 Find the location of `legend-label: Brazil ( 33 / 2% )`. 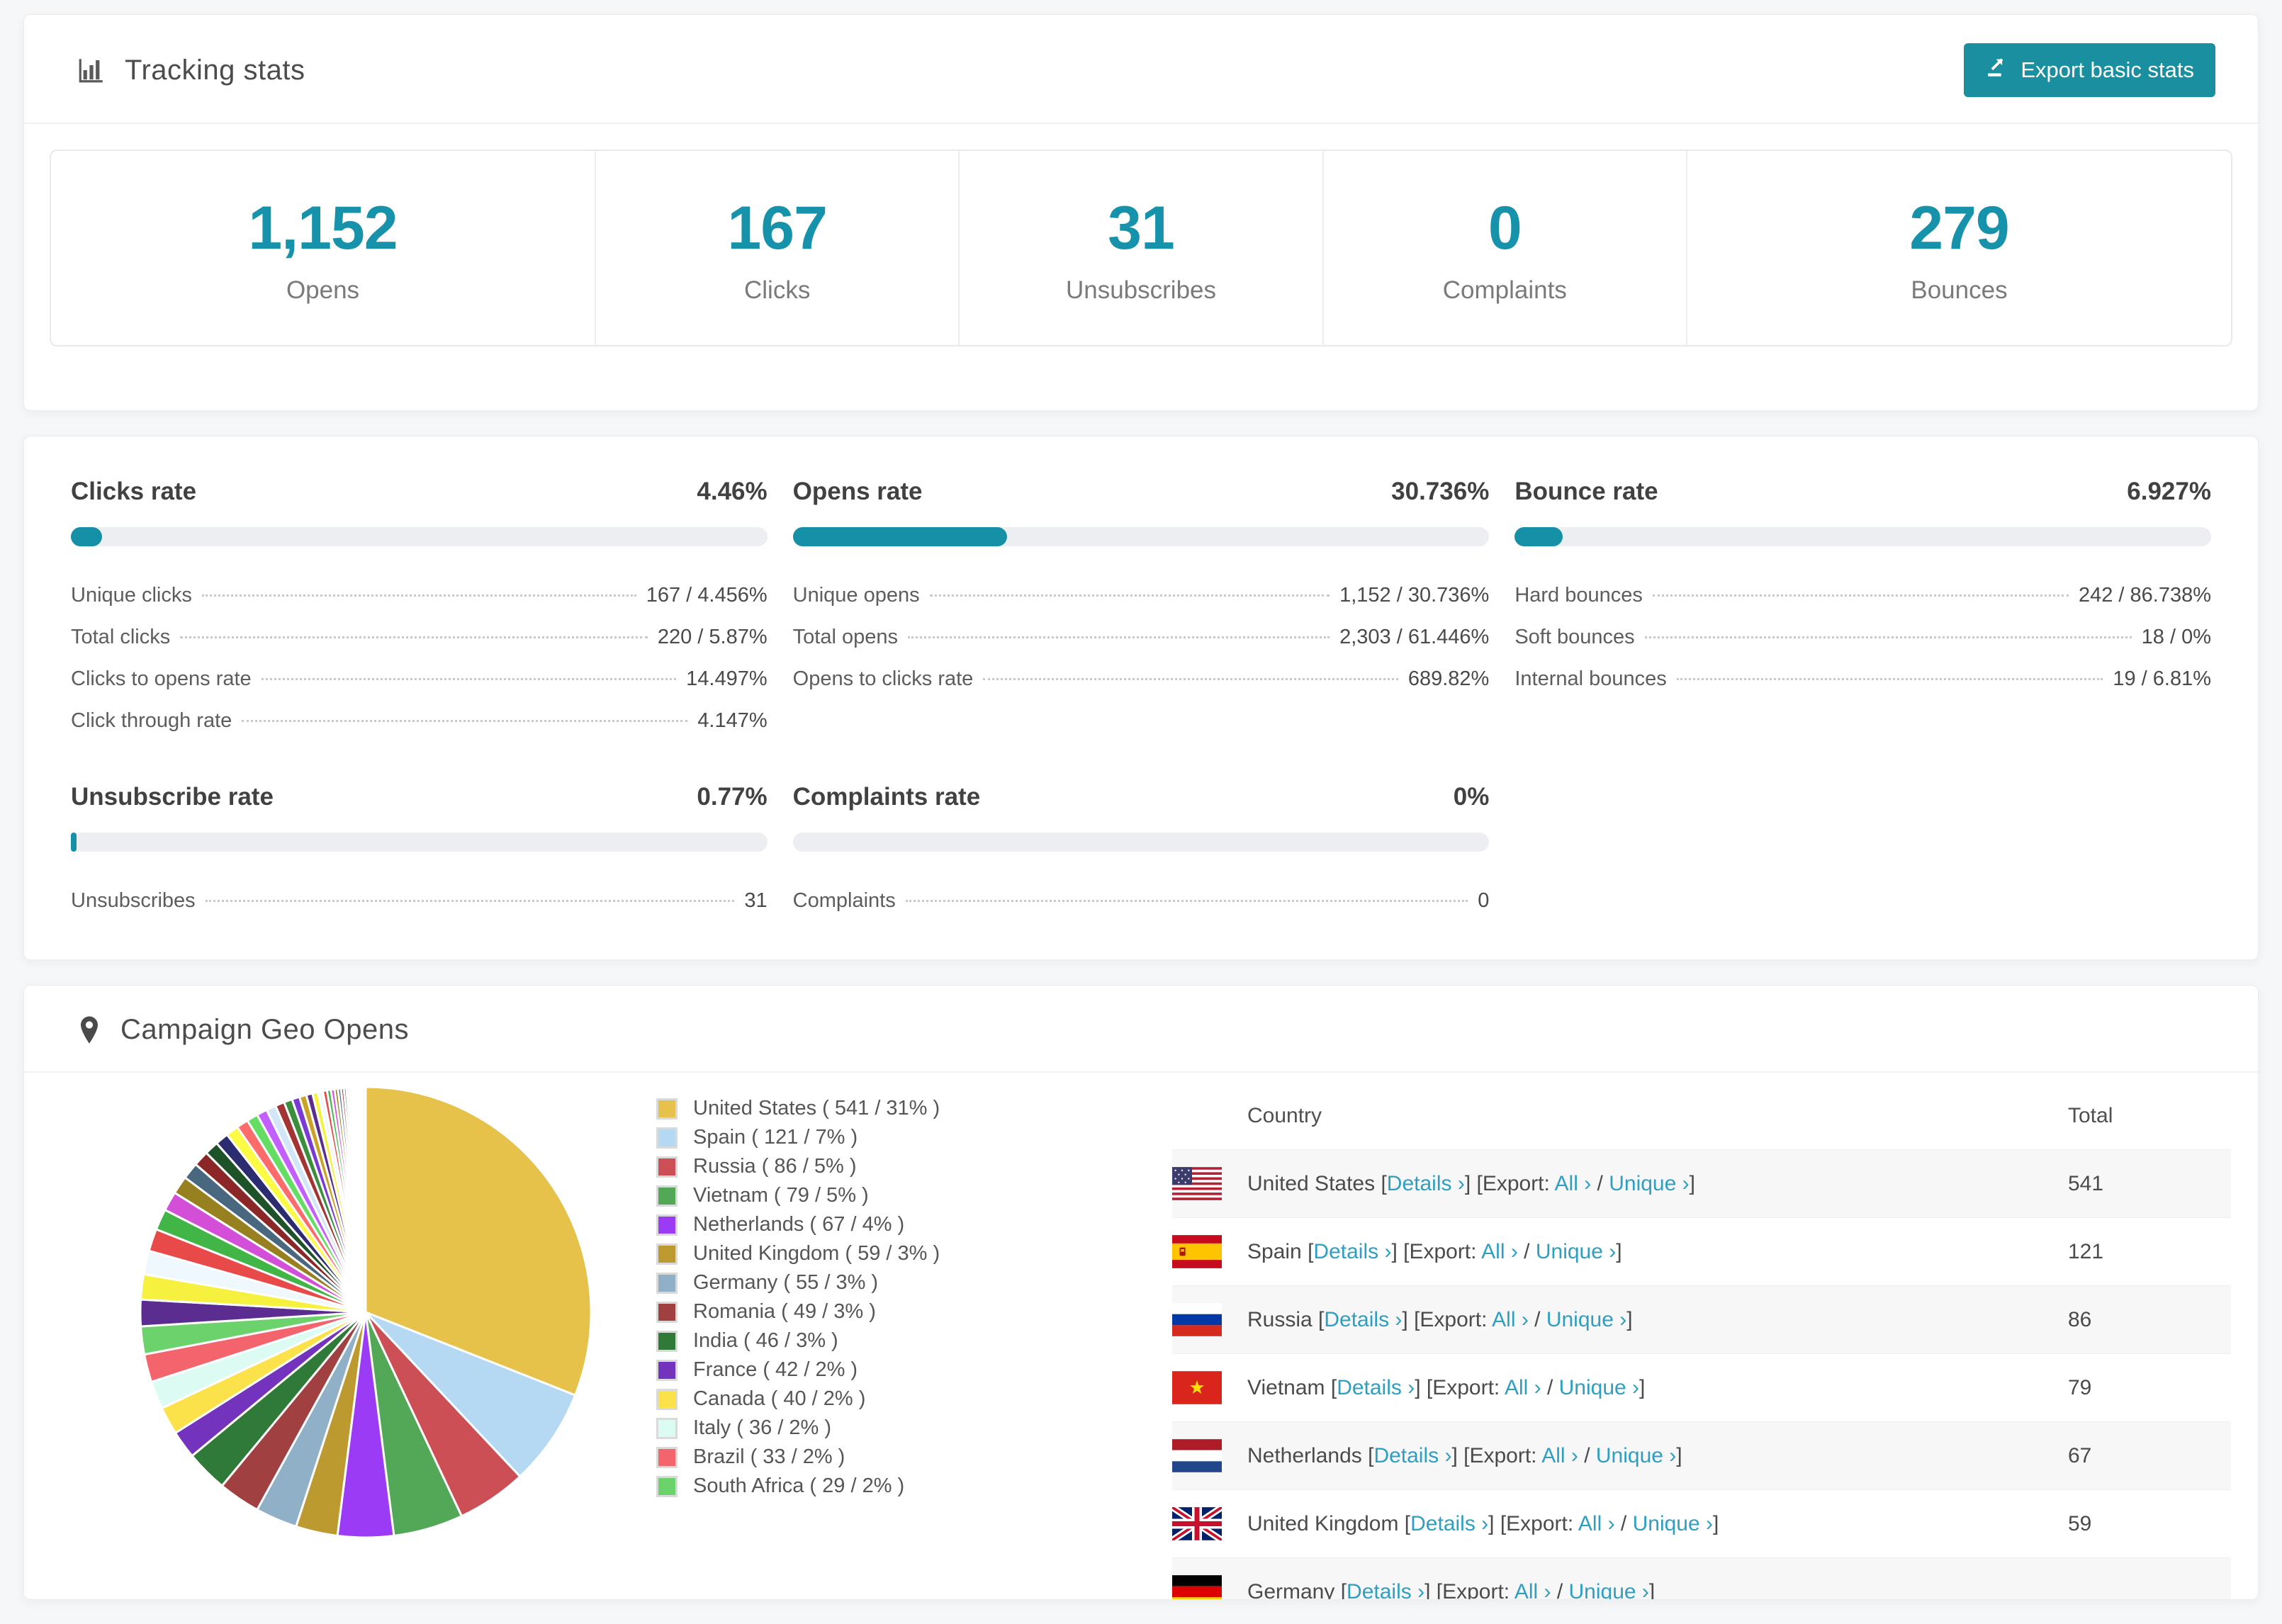

legend-label: Brazil ( 33 / 2% ) is located at coordinates (769, 1456).